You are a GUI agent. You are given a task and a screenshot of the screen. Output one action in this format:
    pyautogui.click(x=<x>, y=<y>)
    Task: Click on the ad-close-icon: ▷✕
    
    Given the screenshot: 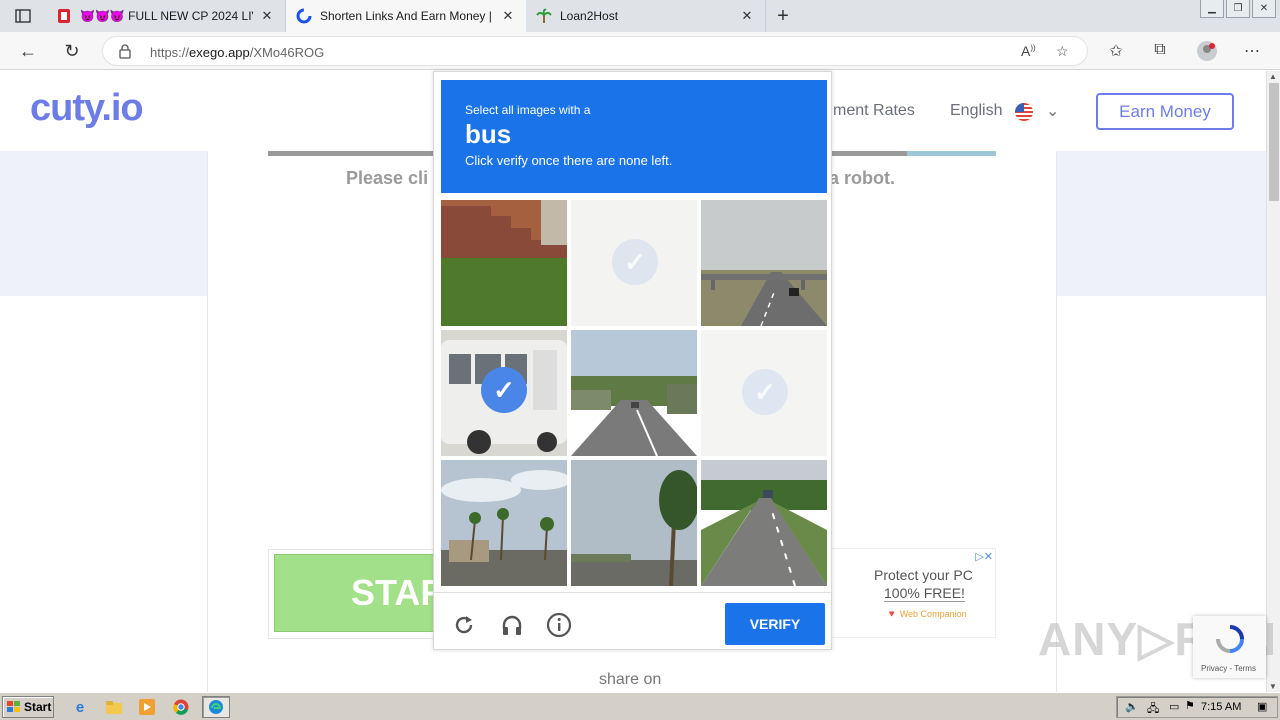 What is the action you would take?
    pyautogui.click(x=984, y=556)
    